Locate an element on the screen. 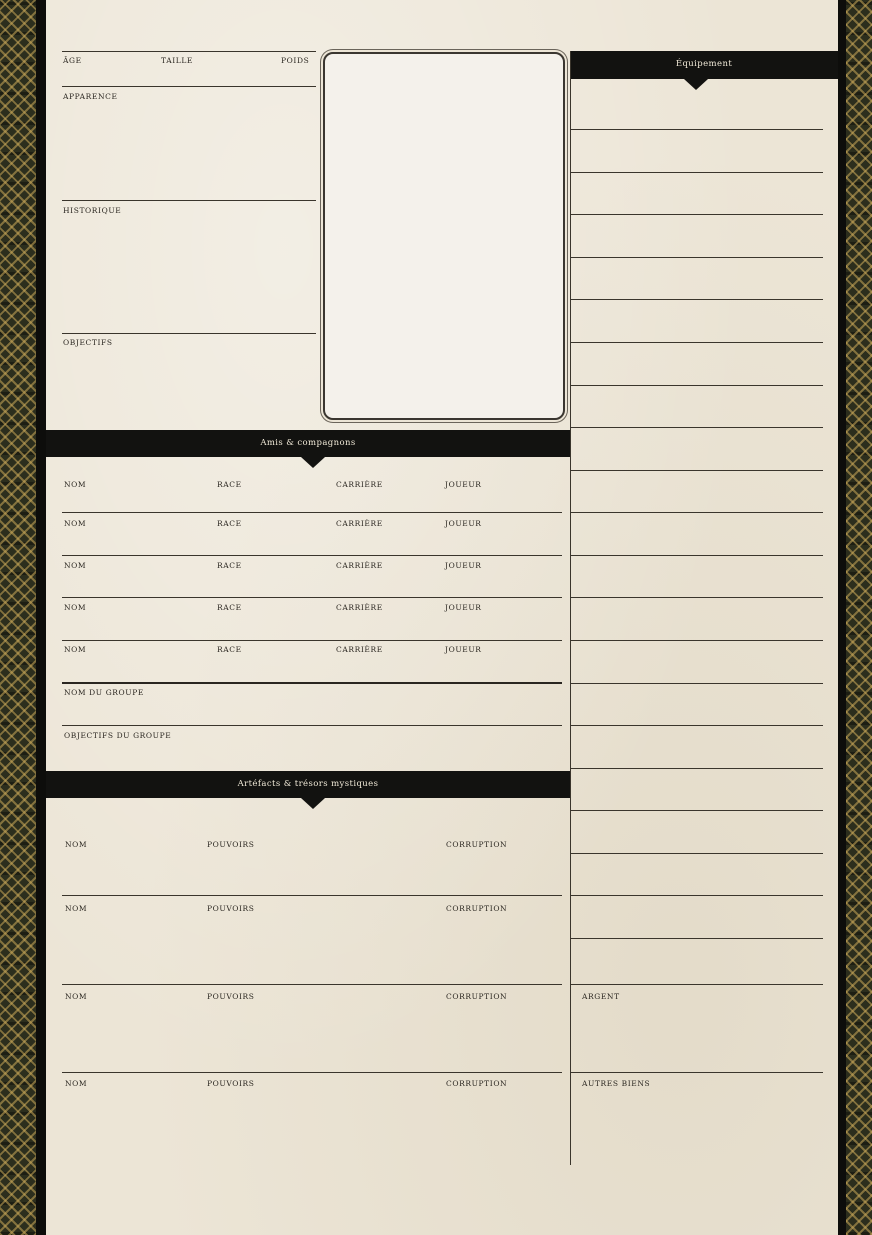  apparence-label: Apparence is located at coordinates (90, 96).